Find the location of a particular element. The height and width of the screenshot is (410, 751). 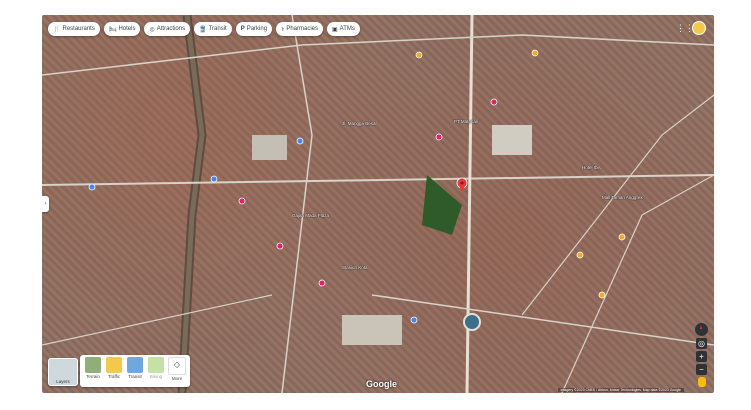

street-view-pegman-icon is located at coordinates (701, 382).